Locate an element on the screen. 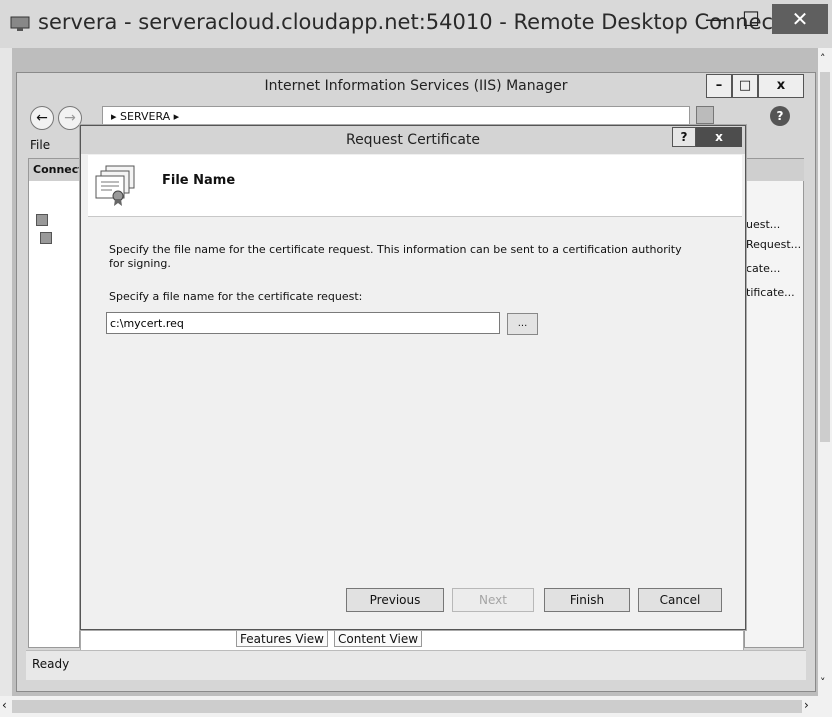  dialog-title: Request Certificate is located at coordinates (413, 140).